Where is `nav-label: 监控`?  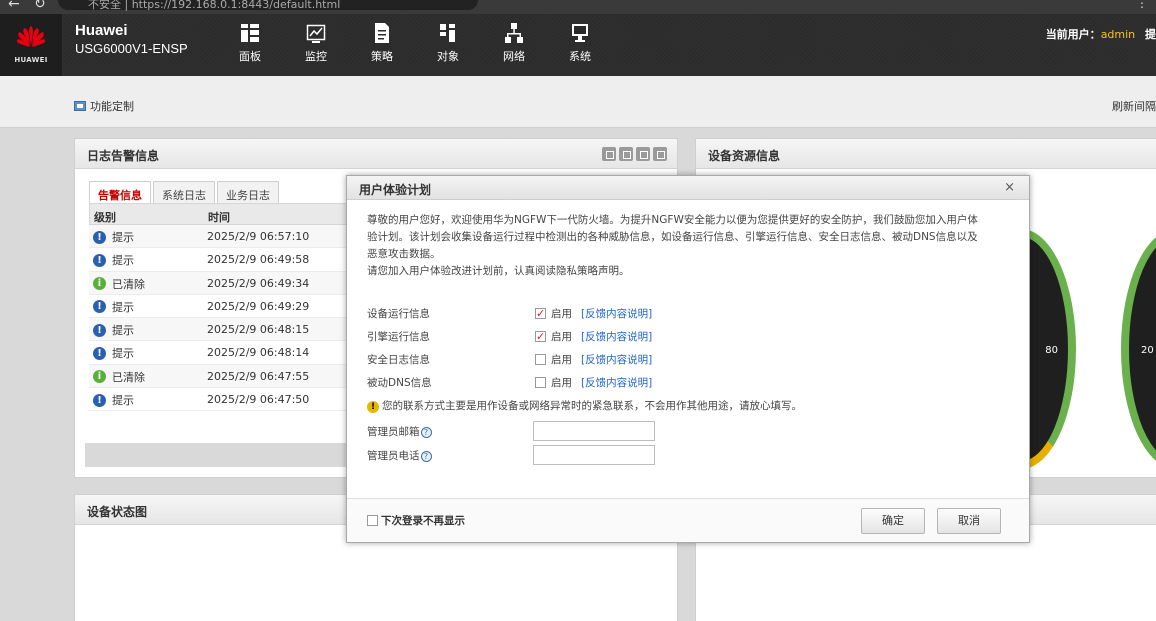
nav-label: 监控 is located at coordinates (316, 56).